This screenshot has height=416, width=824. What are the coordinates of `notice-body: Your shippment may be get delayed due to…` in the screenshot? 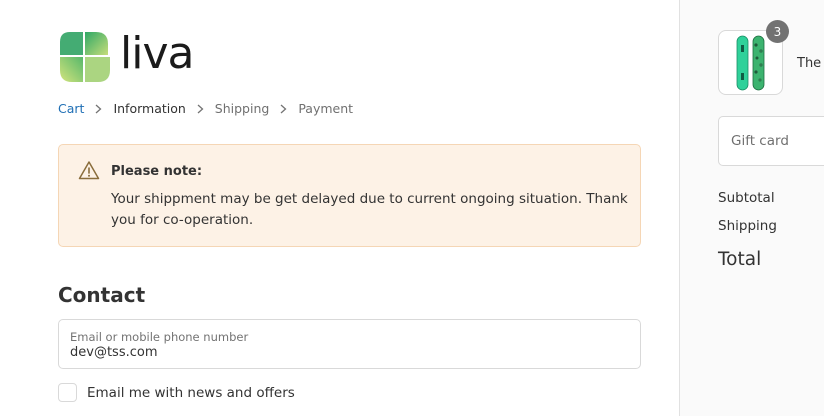 It's located at (369, 209).